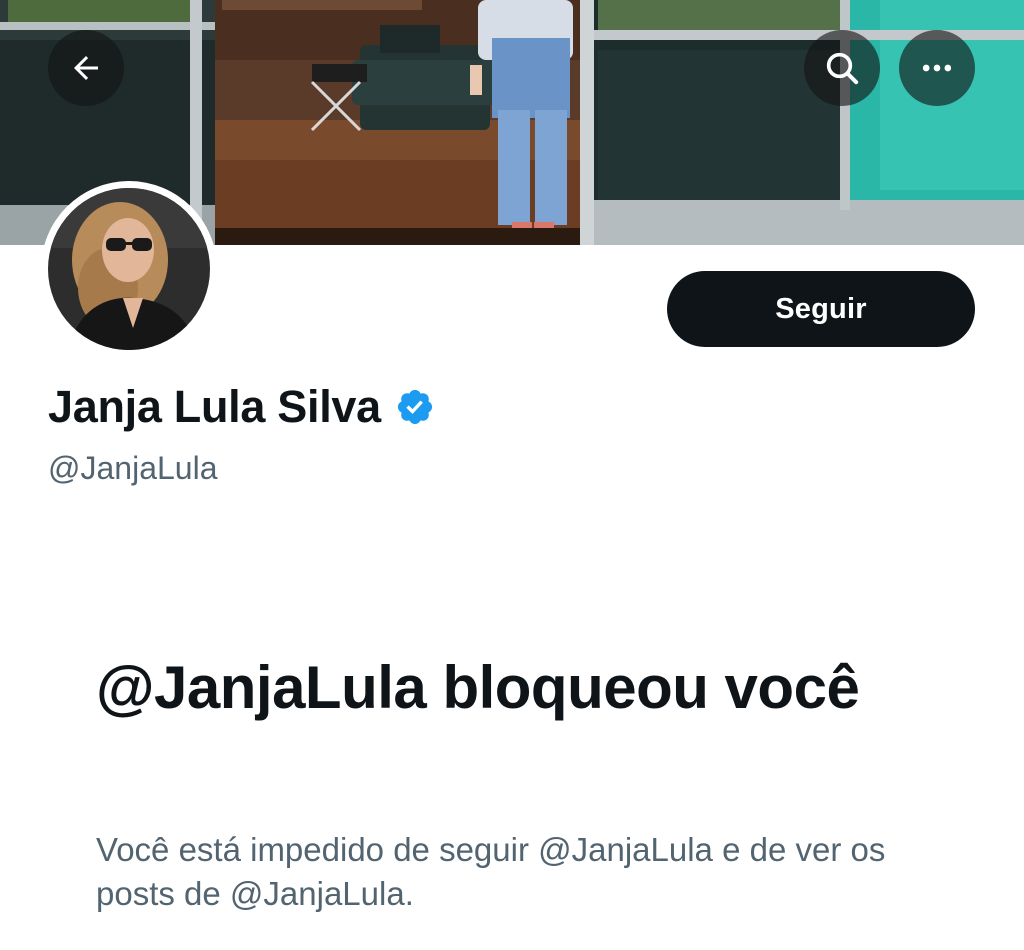 This screenshot has height=950, width=1024. What do you see at coordinates (133, 468) in the screenshot?
I see `profile-handle: @JanjaLula` at bounding box center [133, 468].